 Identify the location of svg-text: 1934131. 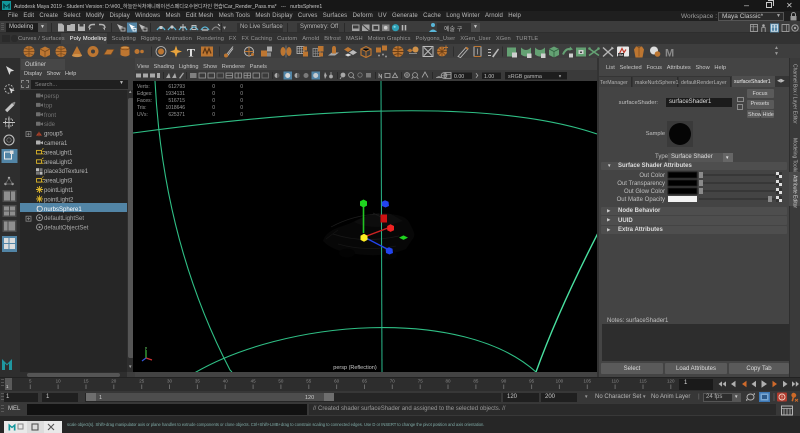
(176, 94).